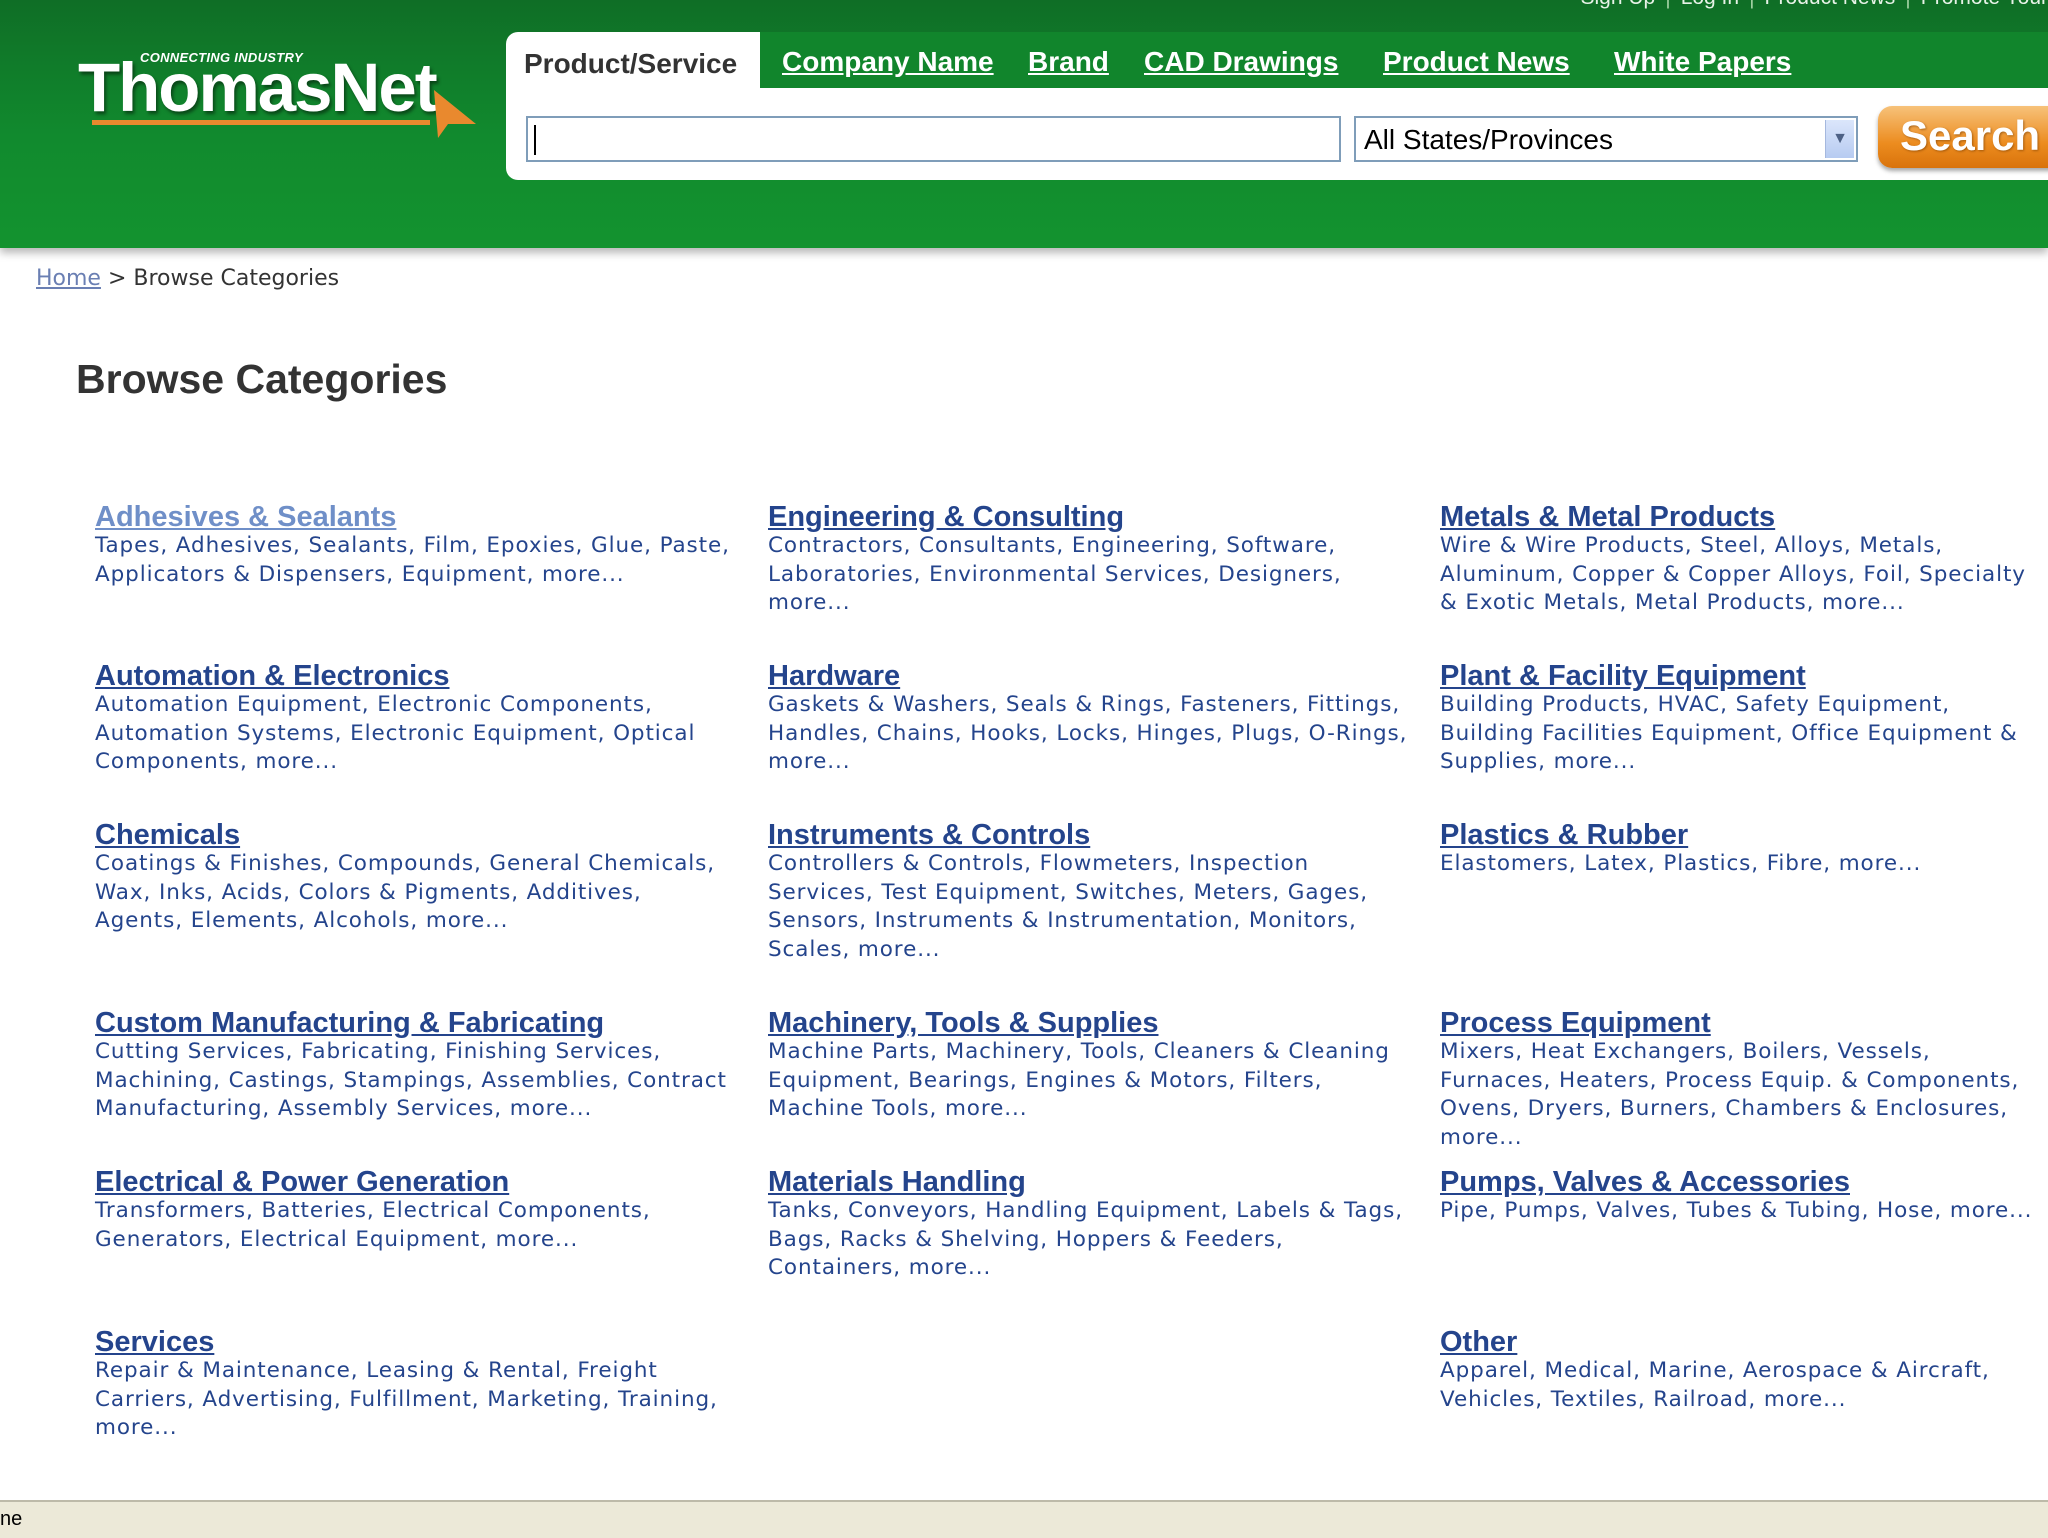 This screenshot has width=2048, height=1538. What do you see at coordinates (888, 62) in the screenshot?
I see `tab-company-name: Company Name` at bounding box center [888, 62].